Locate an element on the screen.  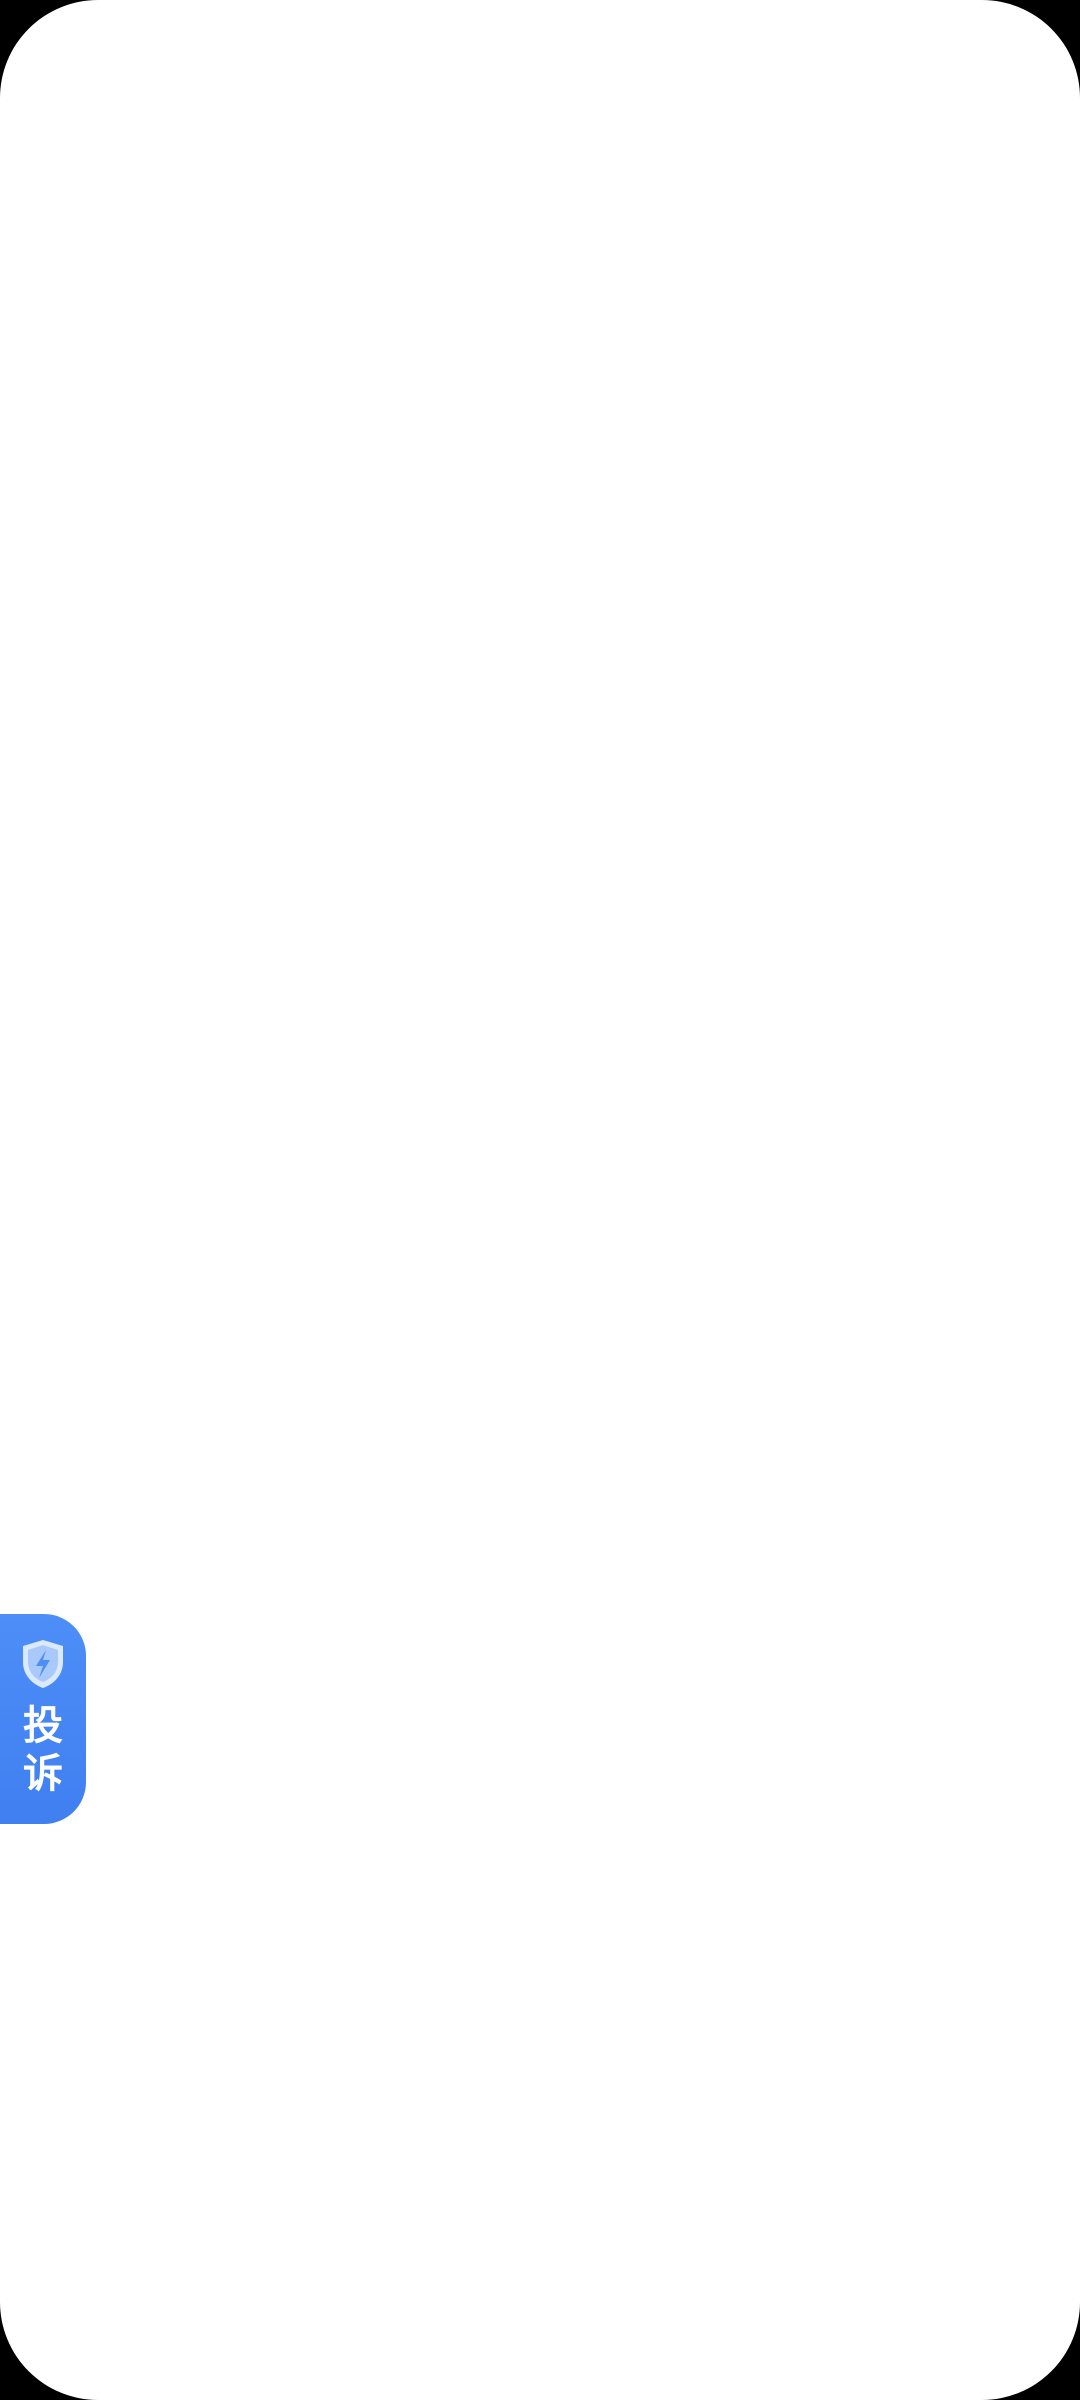
shield-lightning-icon is located at coordinates (43, 1664).